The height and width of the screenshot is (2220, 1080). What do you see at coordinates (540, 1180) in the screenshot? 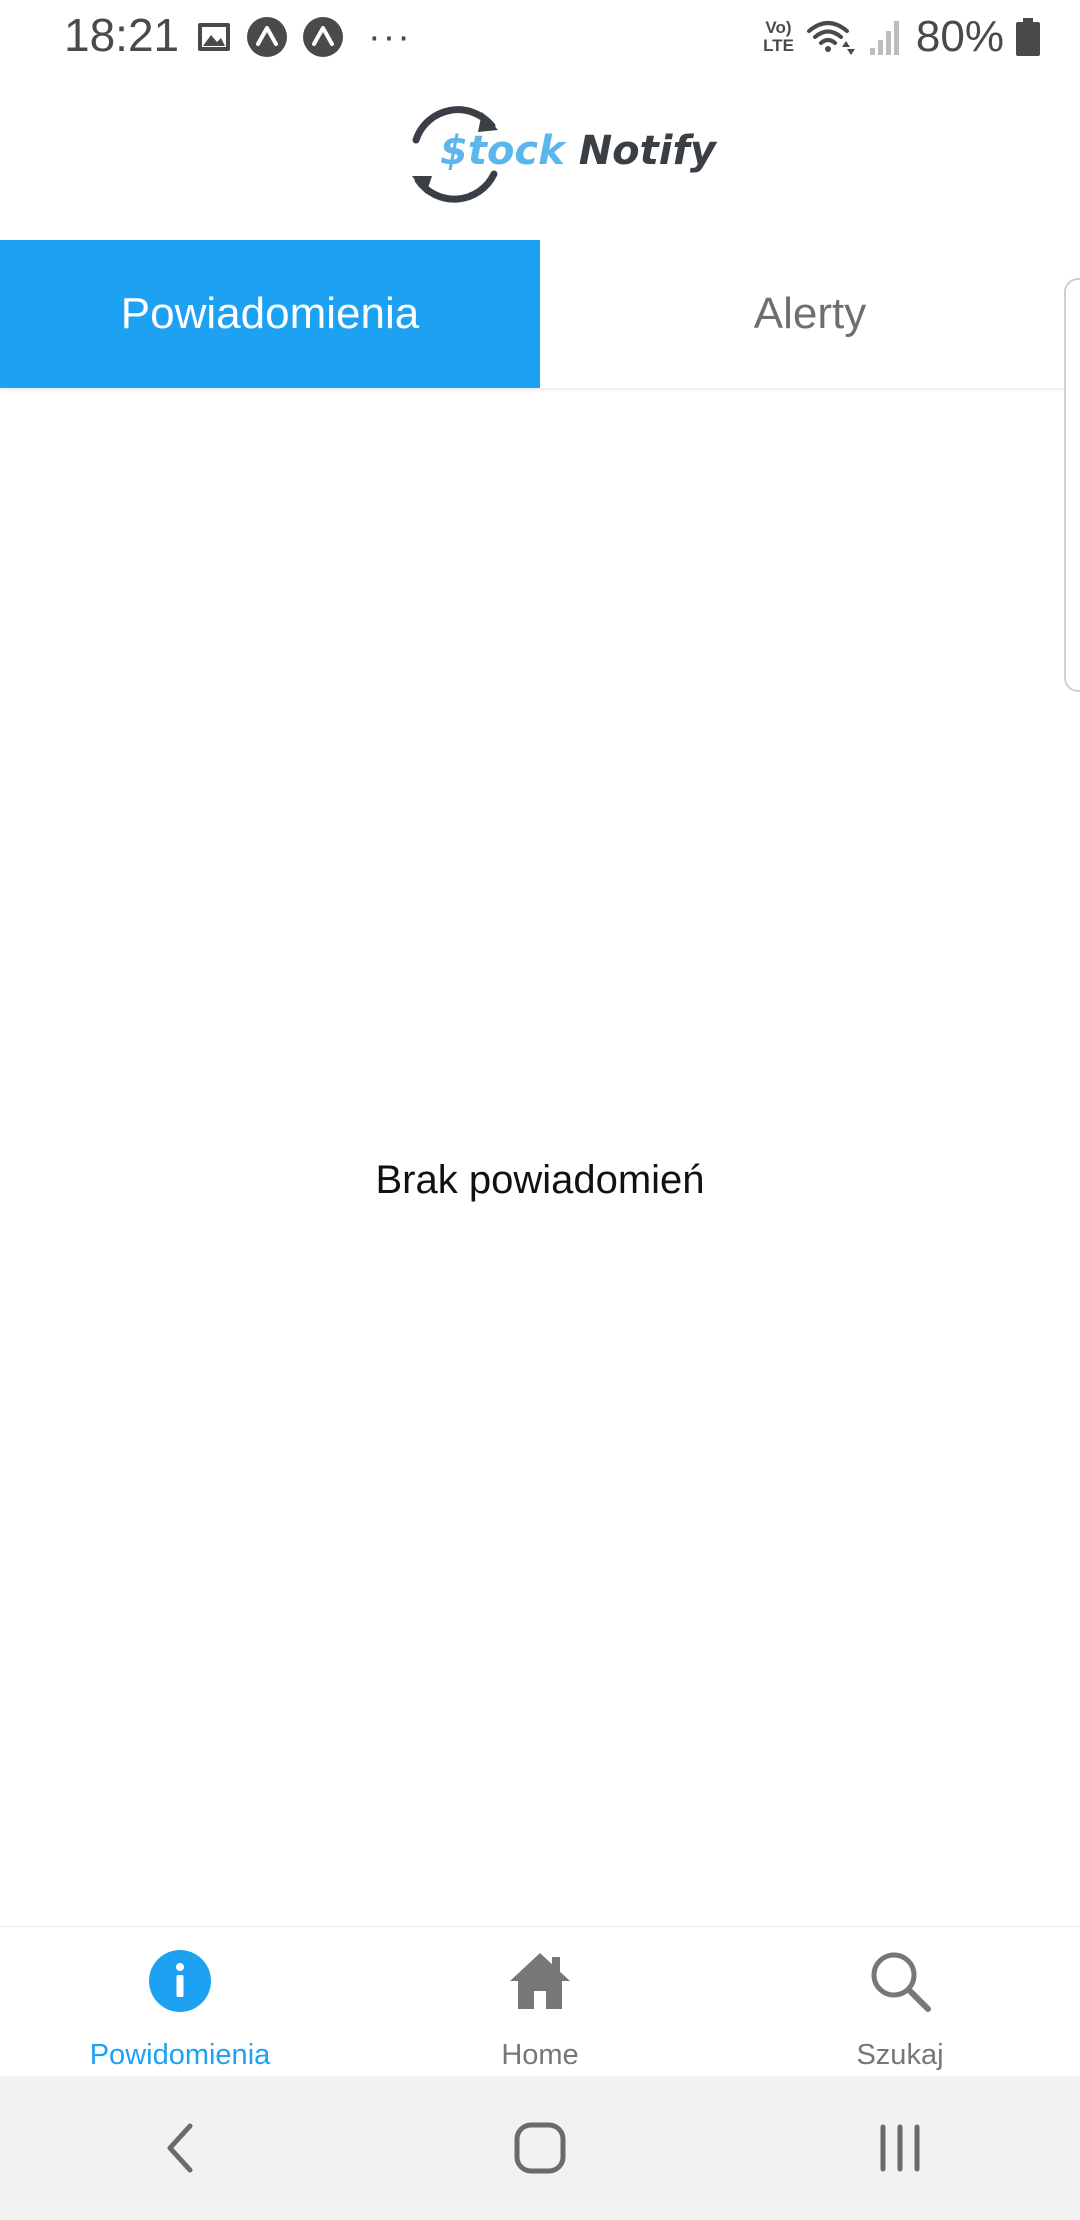
I see `empty-state-message: Brak powiadomień` at bounding box center [540, 1180].